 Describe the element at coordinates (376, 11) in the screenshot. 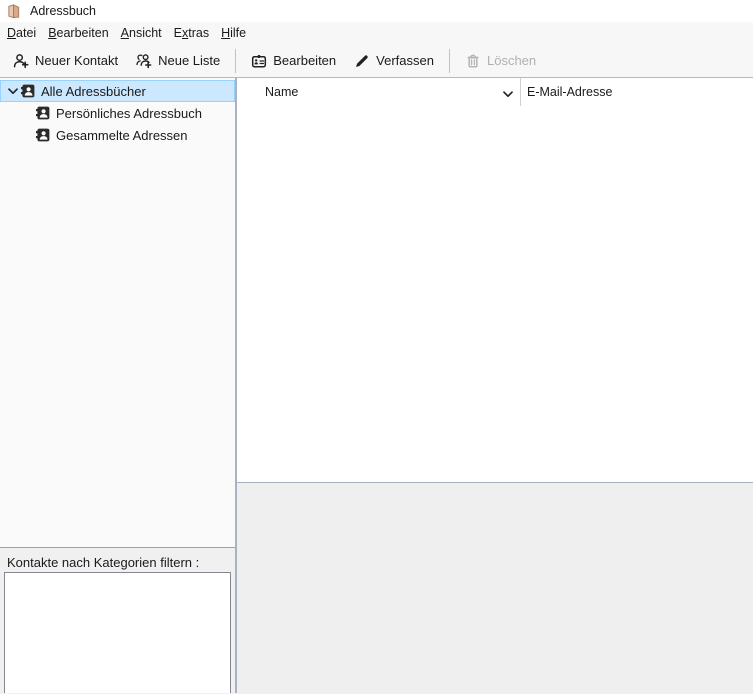

I see `window-titlebar: Adressbuch` at that location.